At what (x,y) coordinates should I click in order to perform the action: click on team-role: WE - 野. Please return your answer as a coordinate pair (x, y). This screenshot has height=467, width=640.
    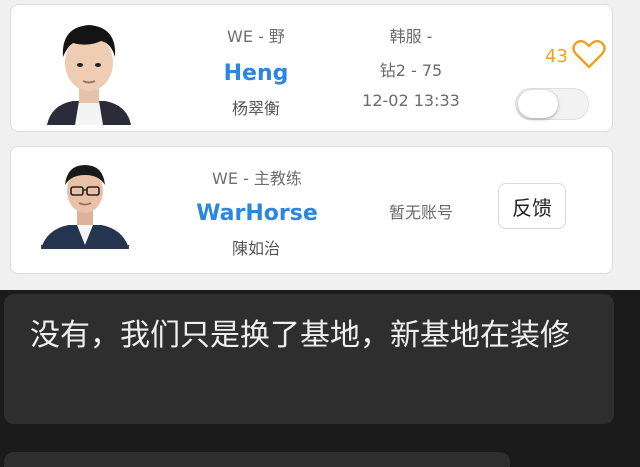
    Looking at the image, I should click on (256, 36).